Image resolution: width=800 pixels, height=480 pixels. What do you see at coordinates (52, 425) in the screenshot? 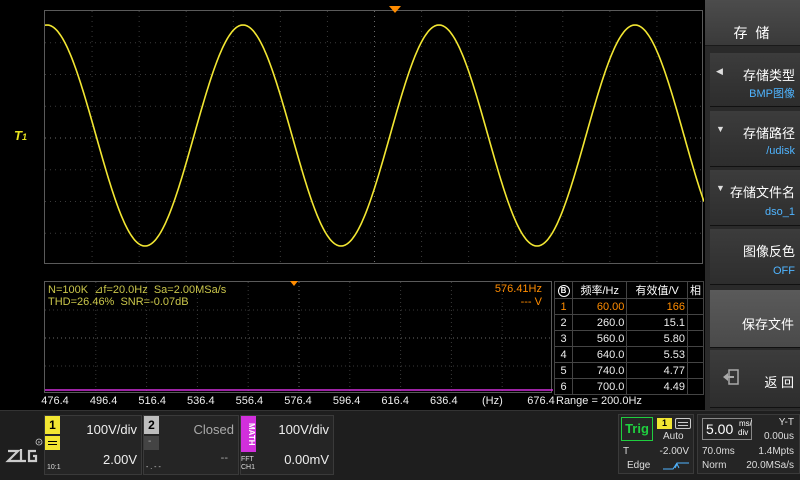
I see `ch1-number: 1` at bounding box center [52, 425].